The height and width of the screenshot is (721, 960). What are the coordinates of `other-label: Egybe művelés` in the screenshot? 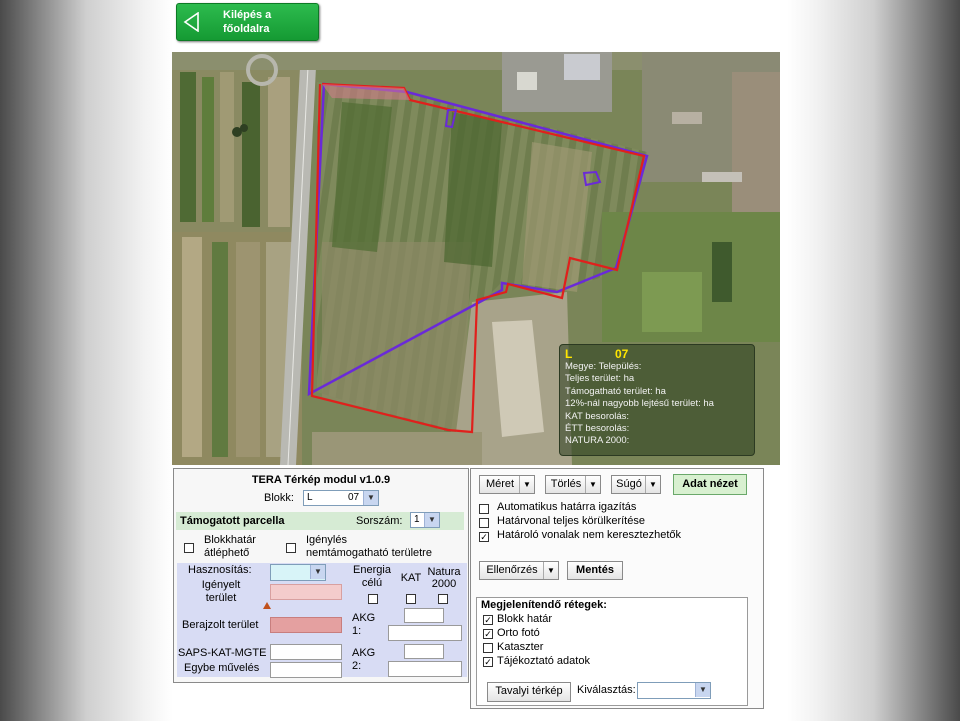 It's located at (222, 668).